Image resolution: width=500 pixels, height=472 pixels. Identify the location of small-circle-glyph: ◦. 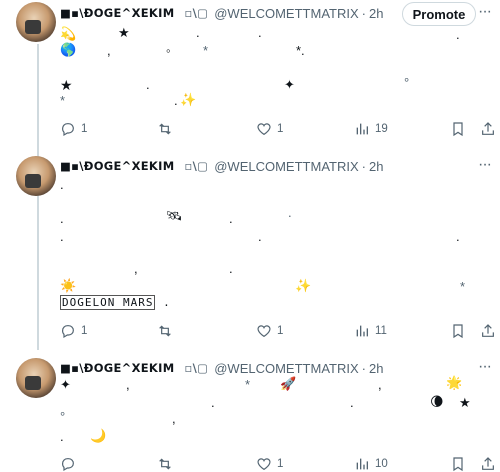
(168, 50).